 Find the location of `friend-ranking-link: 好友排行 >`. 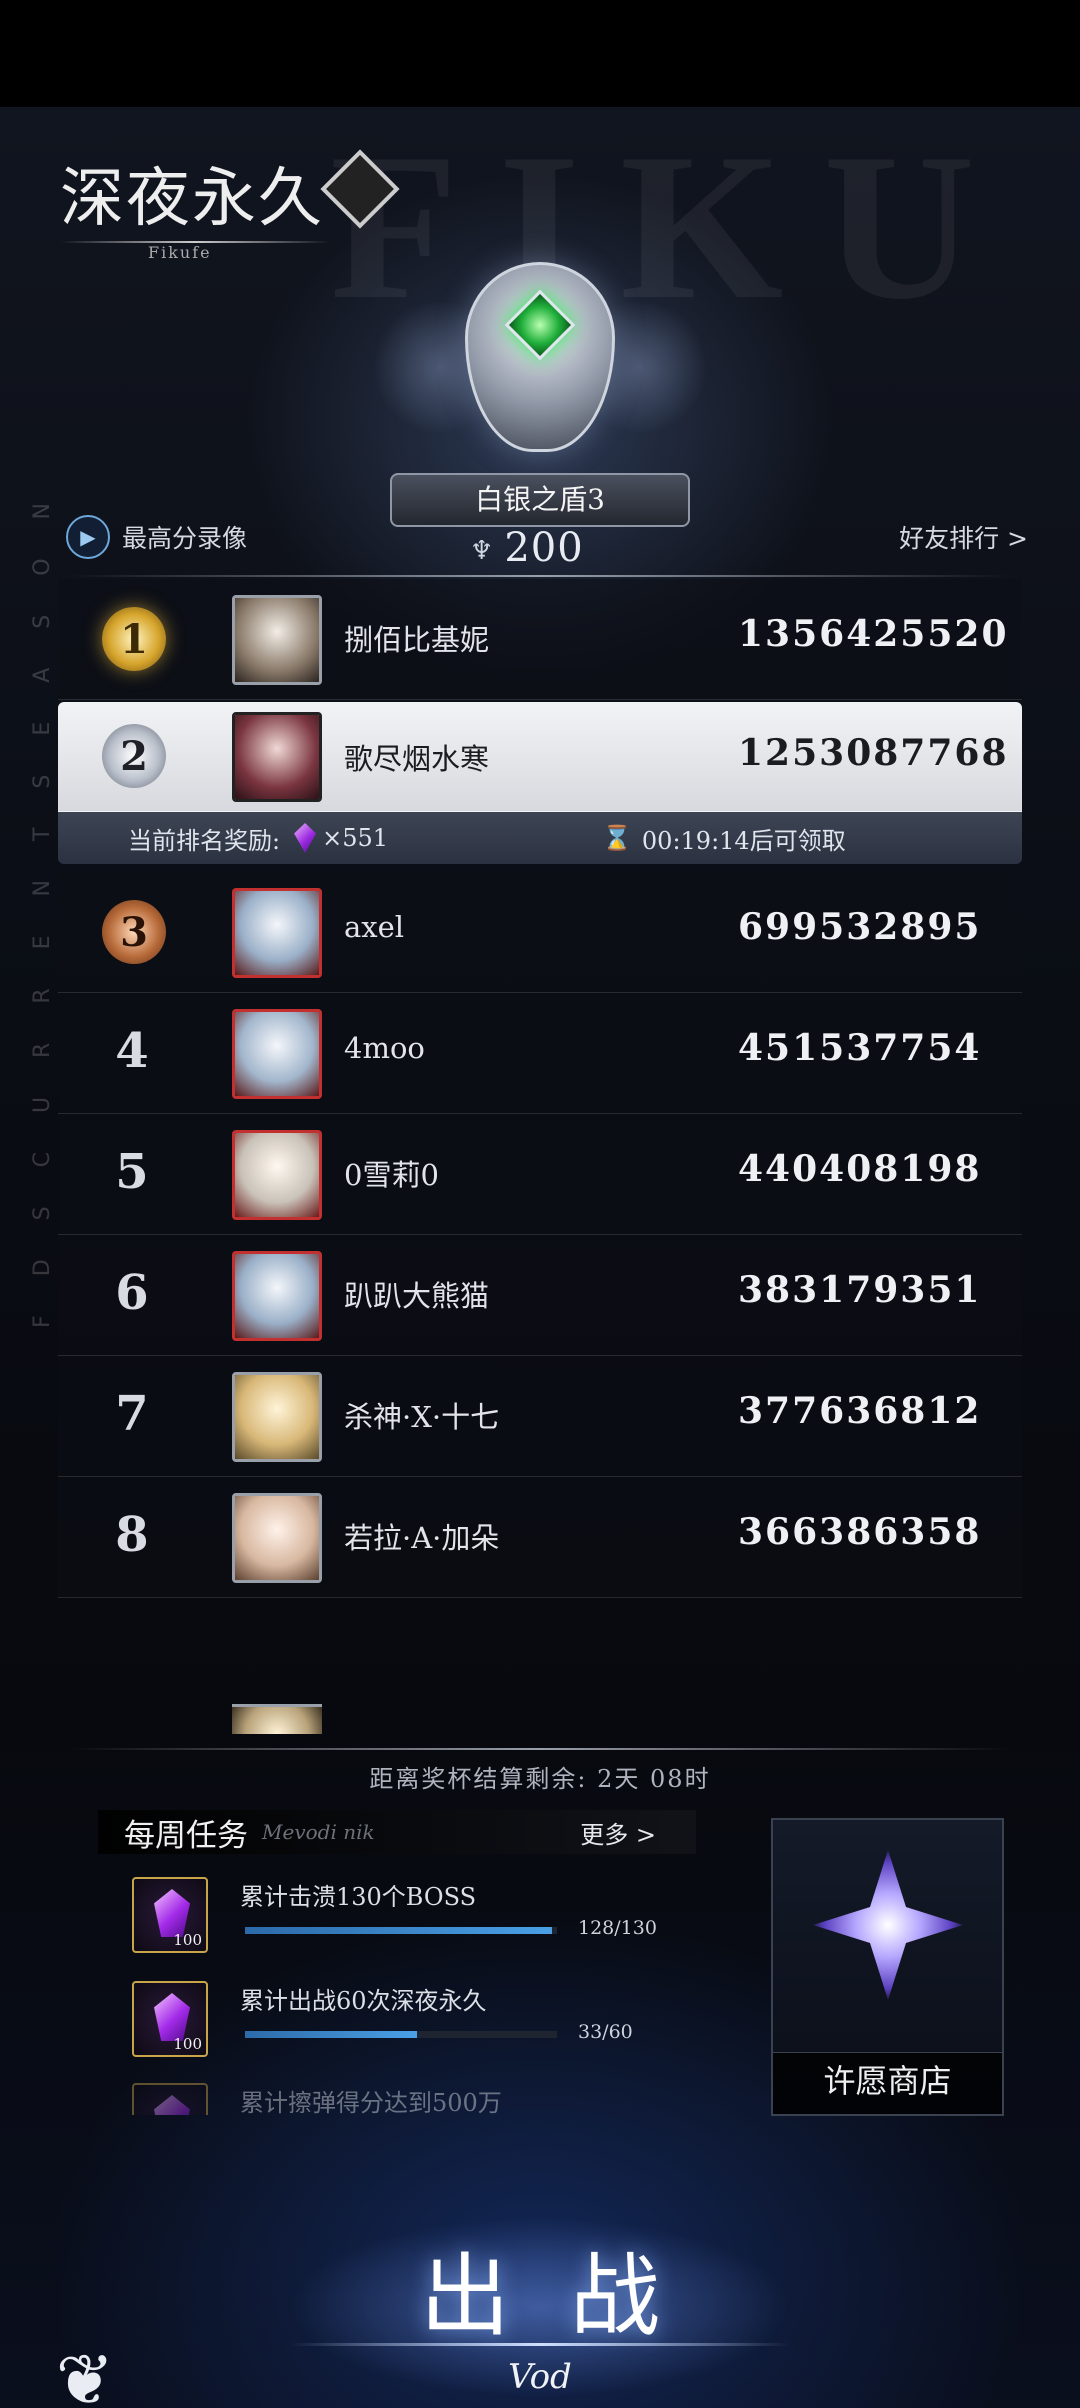

friend-ranking-link: 好友排行 > is located at coordinates (963, 537).